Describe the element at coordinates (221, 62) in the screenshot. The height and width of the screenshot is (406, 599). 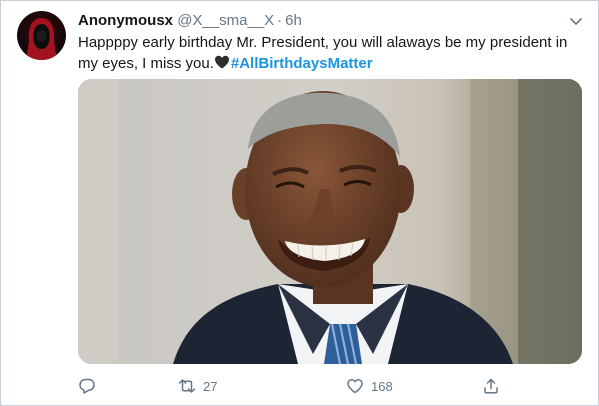
I see `black-heart-icon` at that location.